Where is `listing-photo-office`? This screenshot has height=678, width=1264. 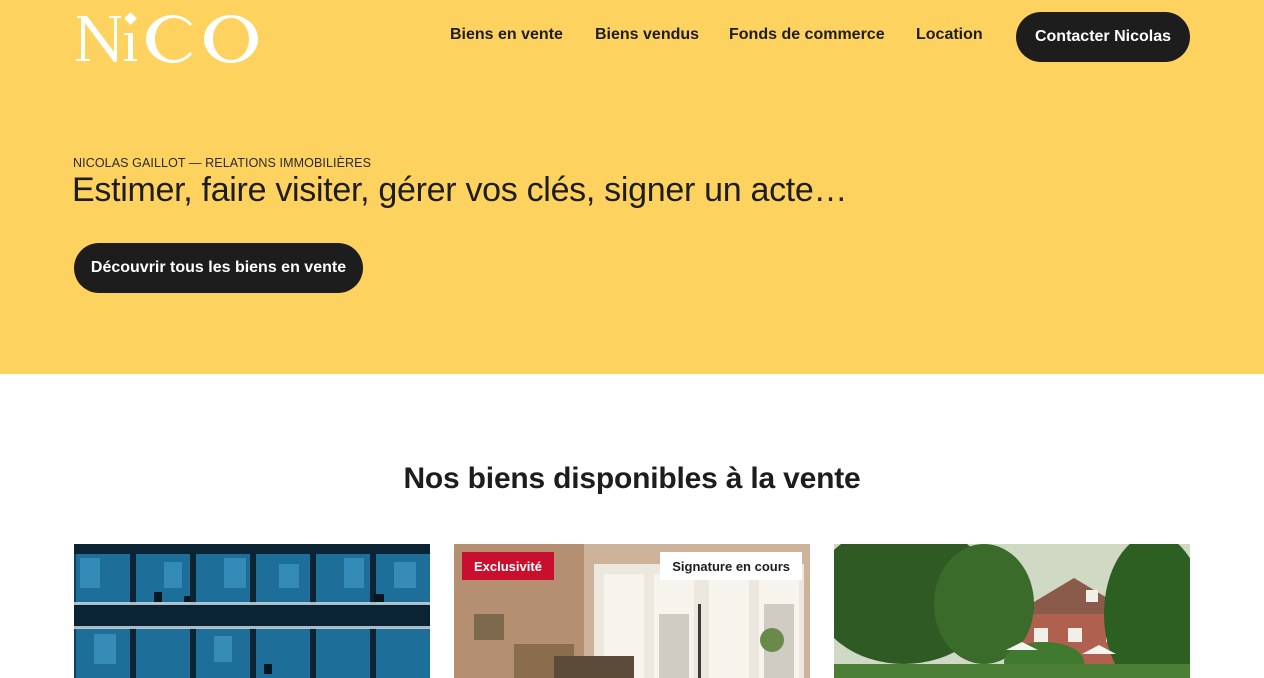
listing-photo-office is located at coordinates (252, 611).